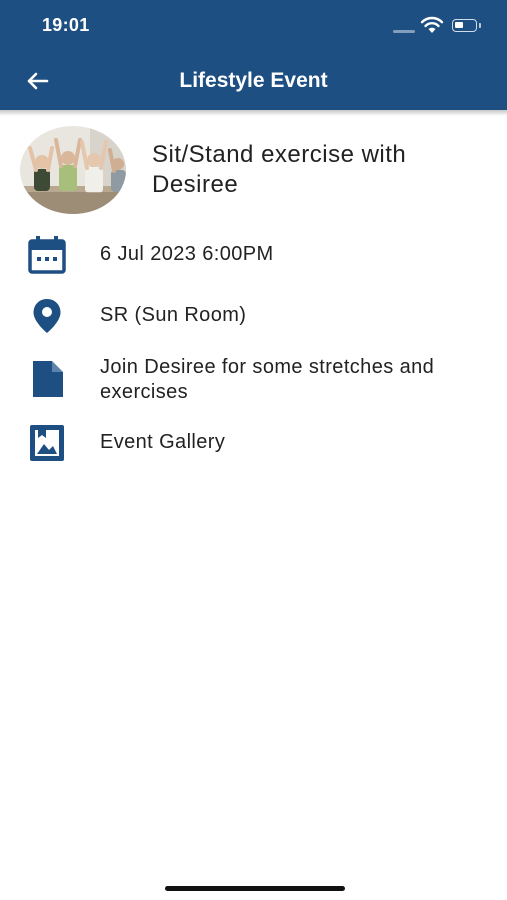 Image resolution: width=507 pixels, height=900 pixels. I want to click on battery-level, so click(459, 25).